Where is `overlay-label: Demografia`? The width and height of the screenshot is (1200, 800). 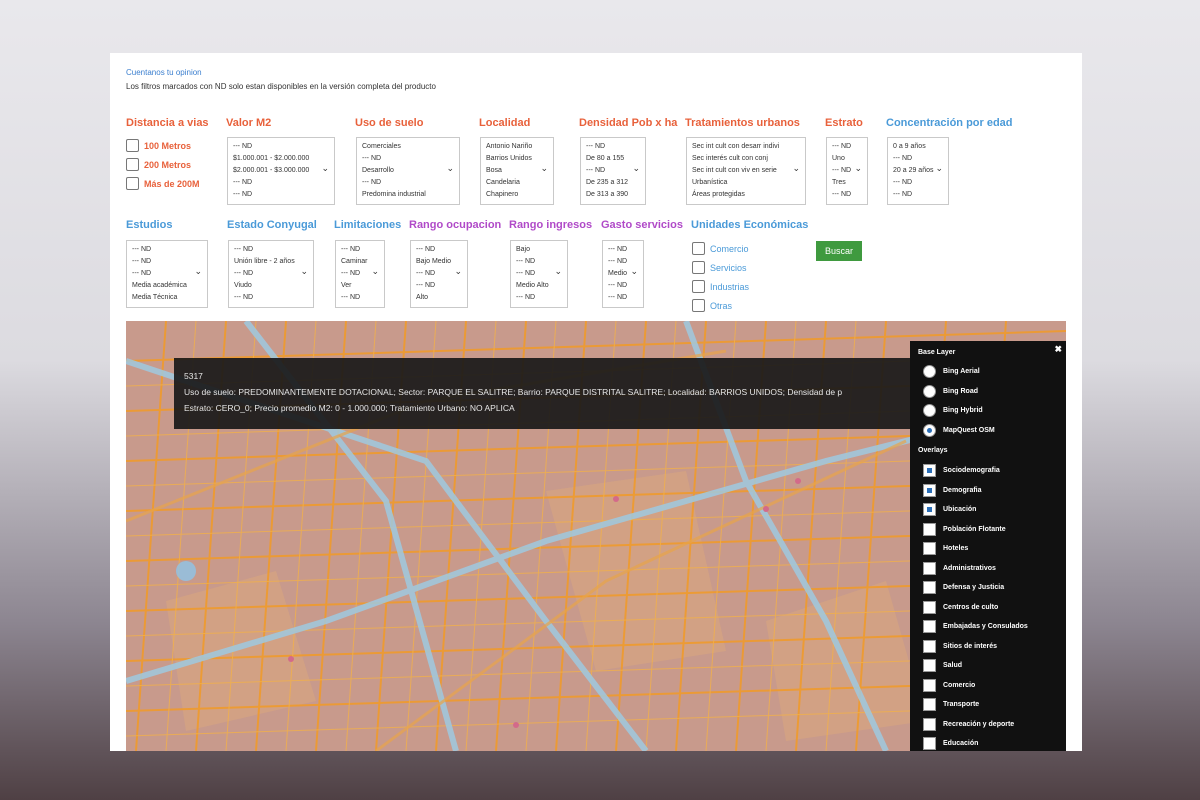
overlay-label: Demografia is located at coordinates (962, 490).